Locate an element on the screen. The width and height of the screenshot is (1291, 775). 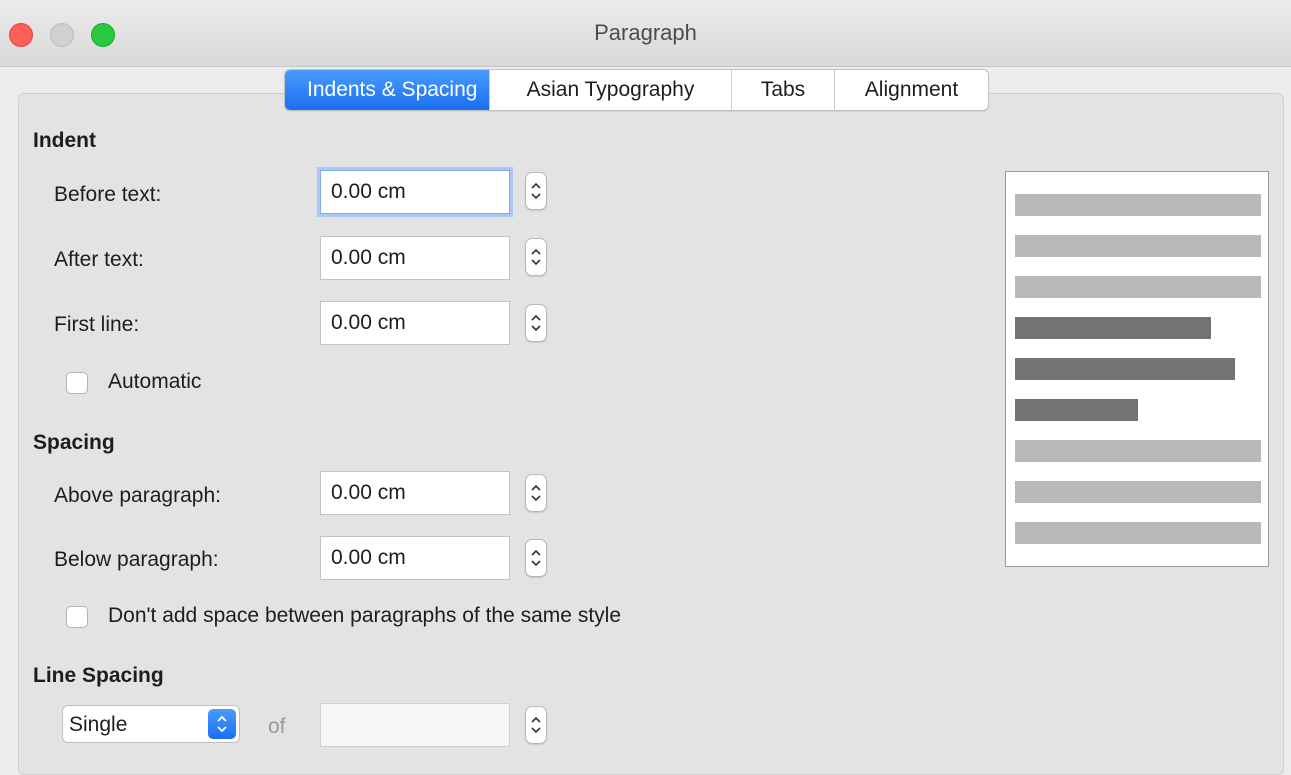
of-label: of is located at coordinates (277, 726).